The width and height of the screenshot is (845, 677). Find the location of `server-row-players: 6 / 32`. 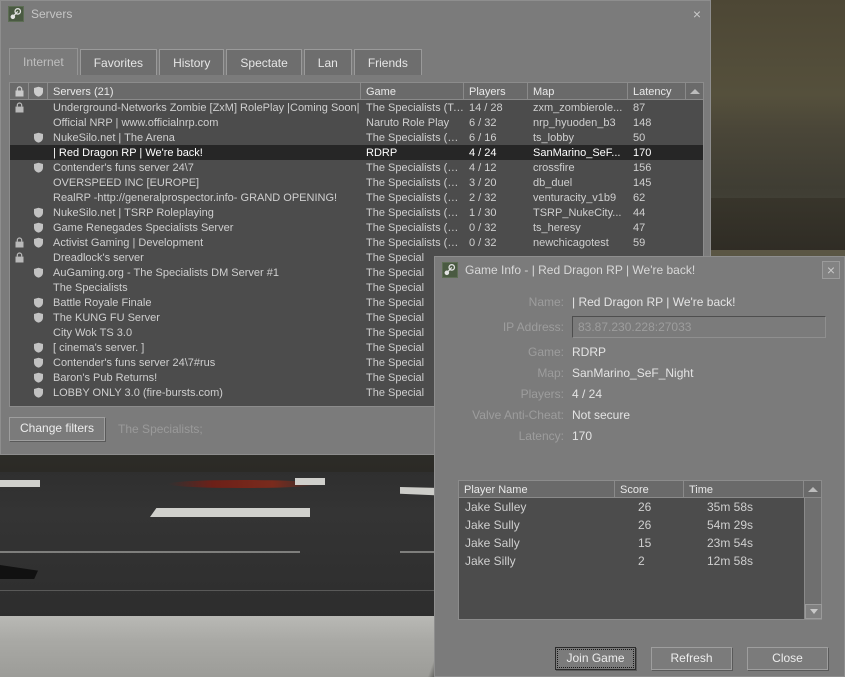

server-row-players: 6 / 32 is located at coordinates (483, 122).